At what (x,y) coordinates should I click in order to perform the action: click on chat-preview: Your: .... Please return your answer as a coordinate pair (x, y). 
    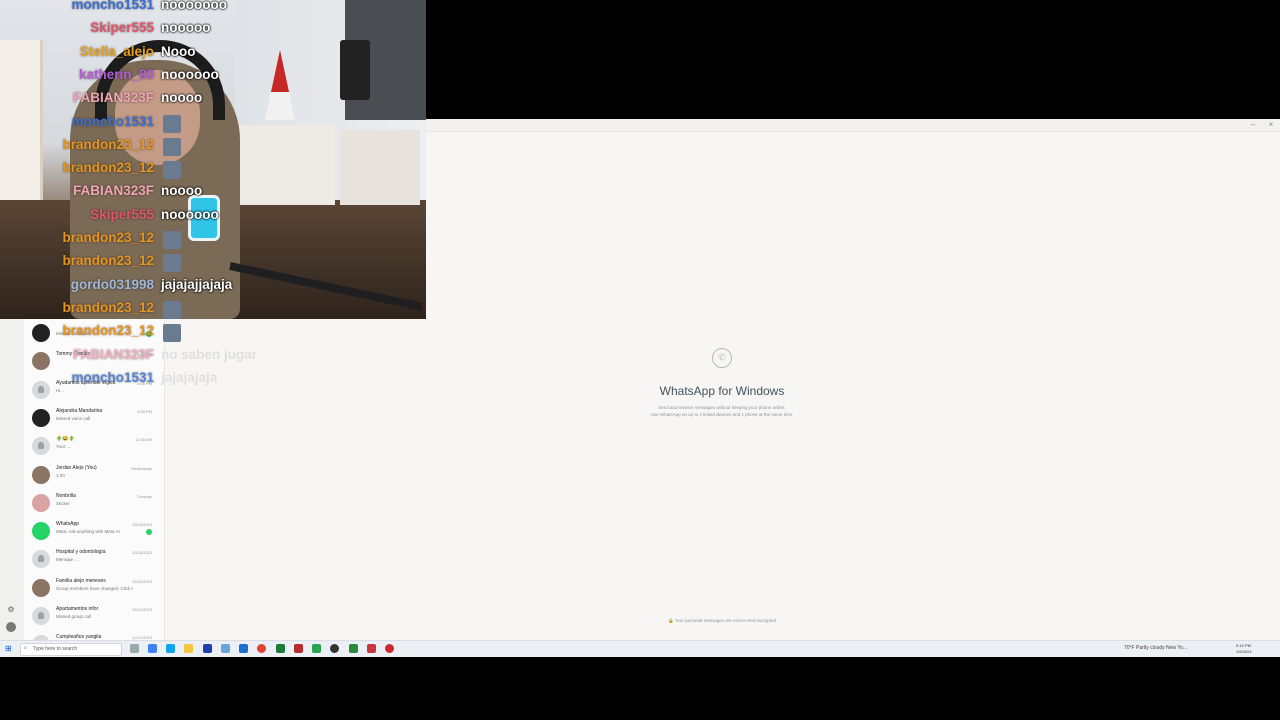
    Looking at the image, I should click on (64, 447).